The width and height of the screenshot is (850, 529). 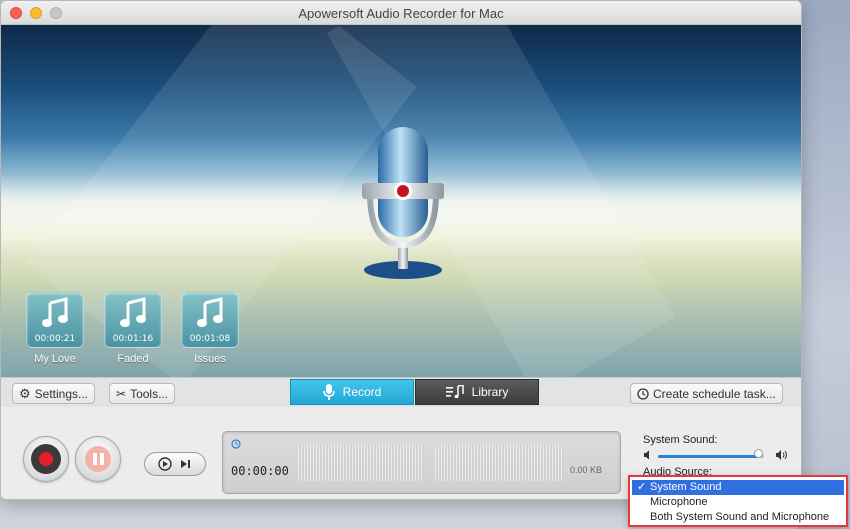 I want to click on speaker-high-icon, so click(x=781, y=455).